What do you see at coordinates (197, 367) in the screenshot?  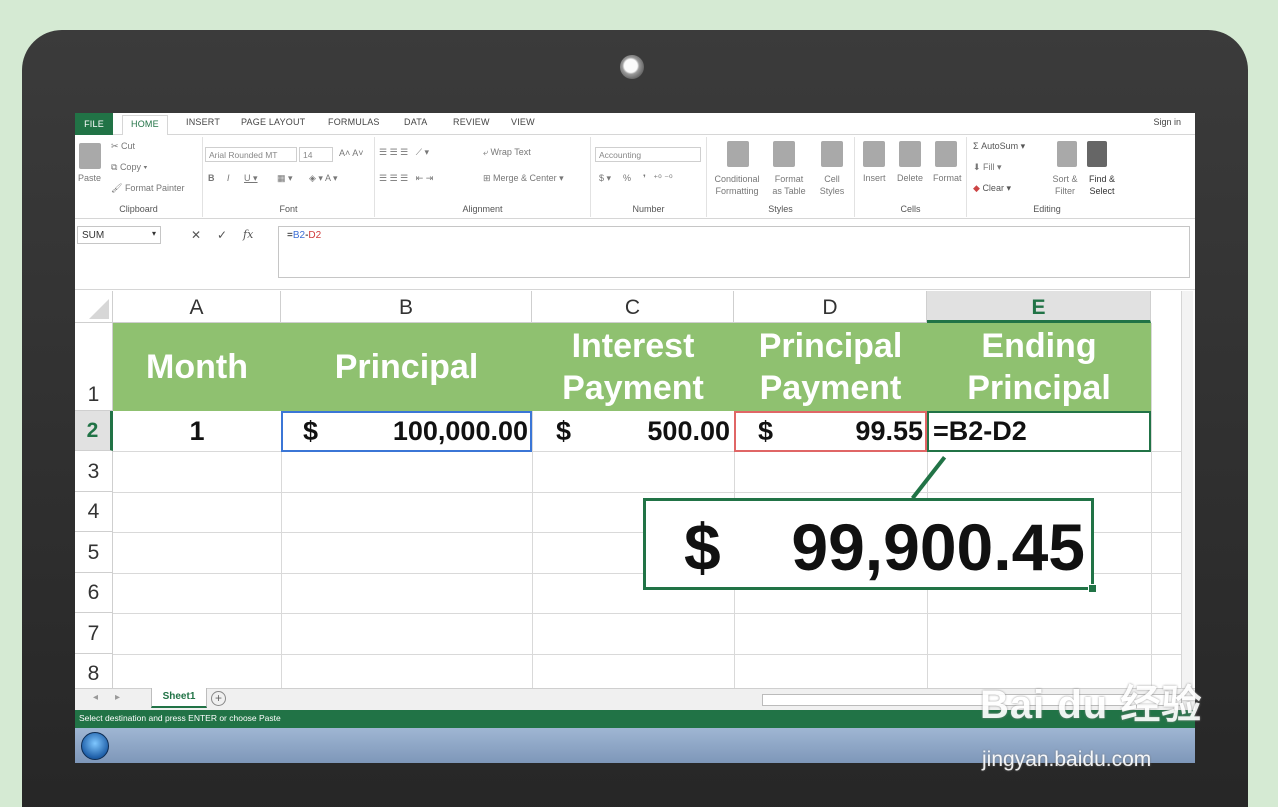 I see `cell-a1: Month` at bounding box center [197, 367].